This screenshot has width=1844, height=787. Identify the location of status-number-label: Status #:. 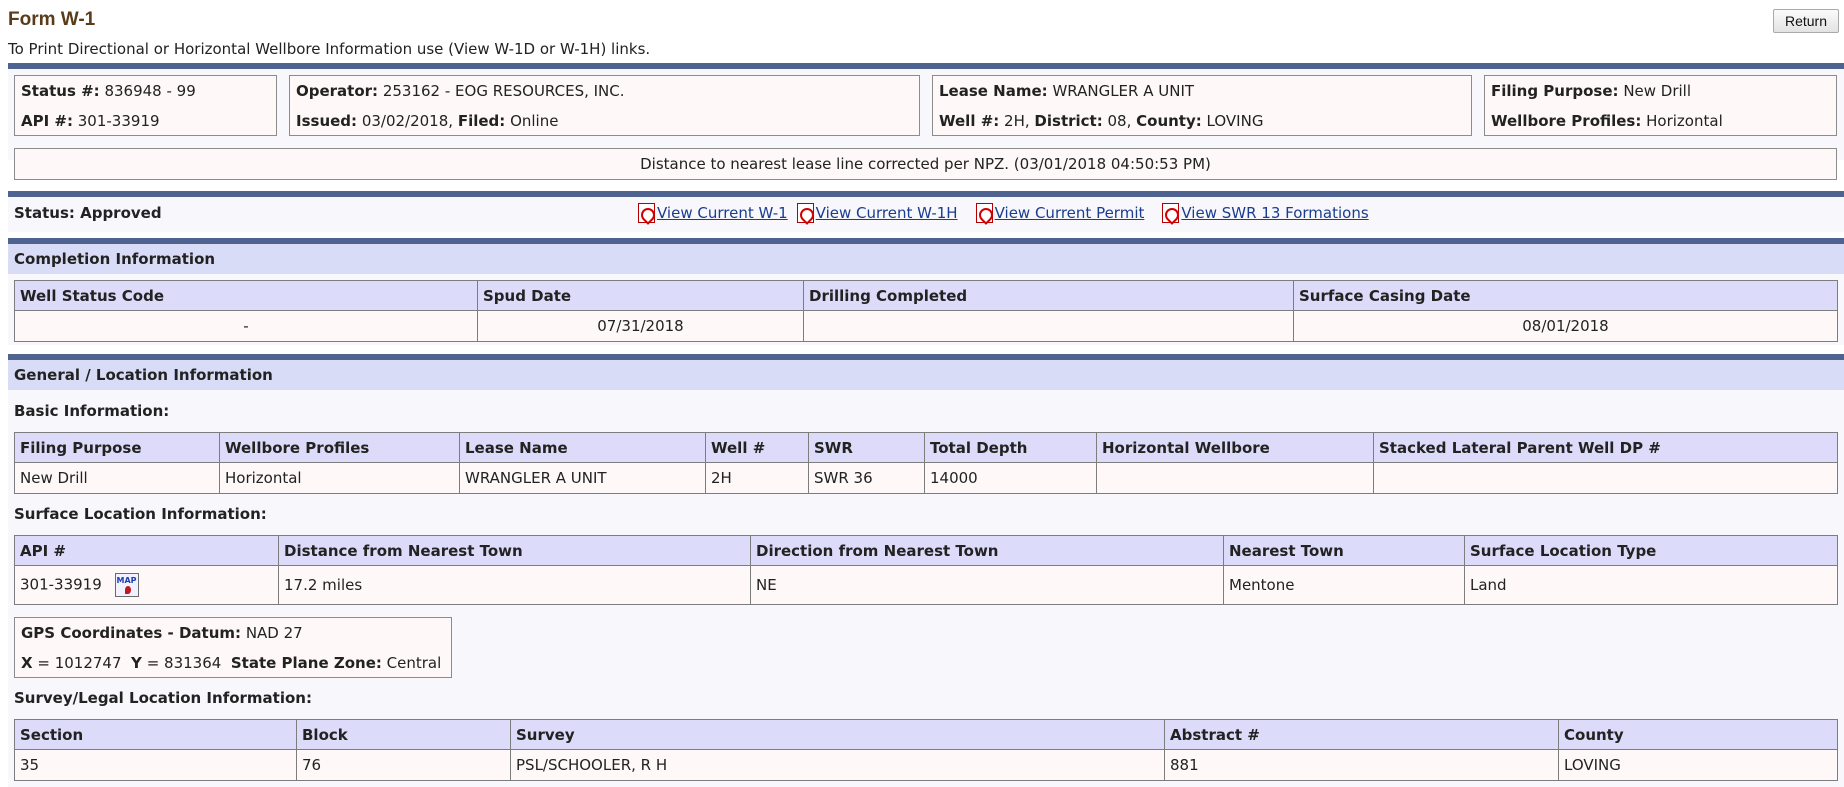
(60, 91).